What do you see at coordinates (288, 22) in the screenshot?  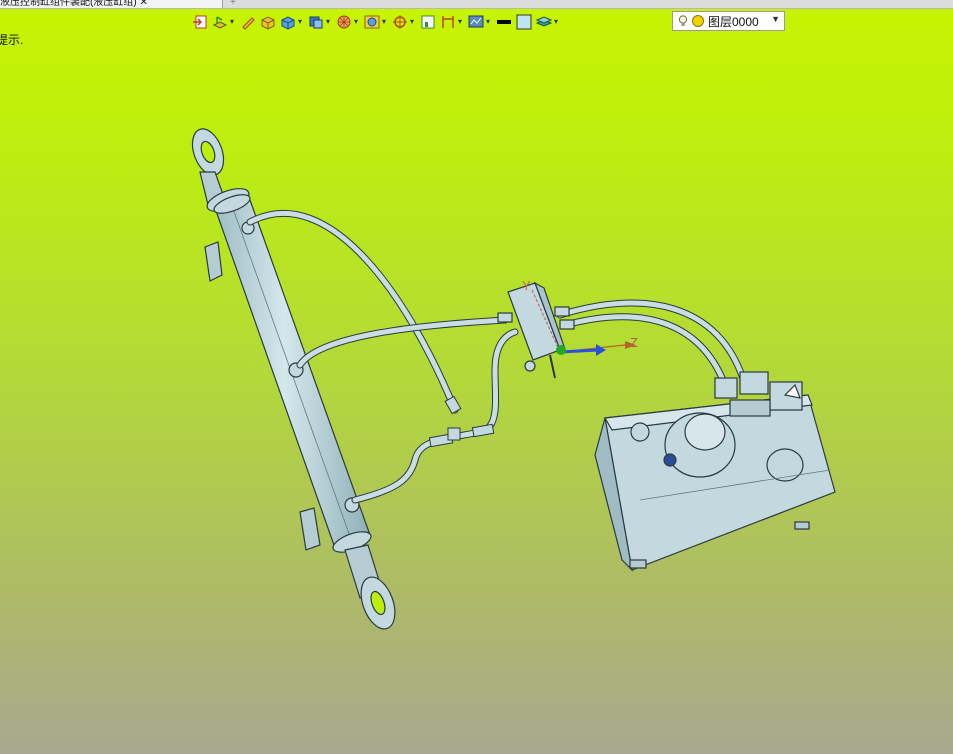 I see `solid-cube-icon` at bounding box center [288, 22].